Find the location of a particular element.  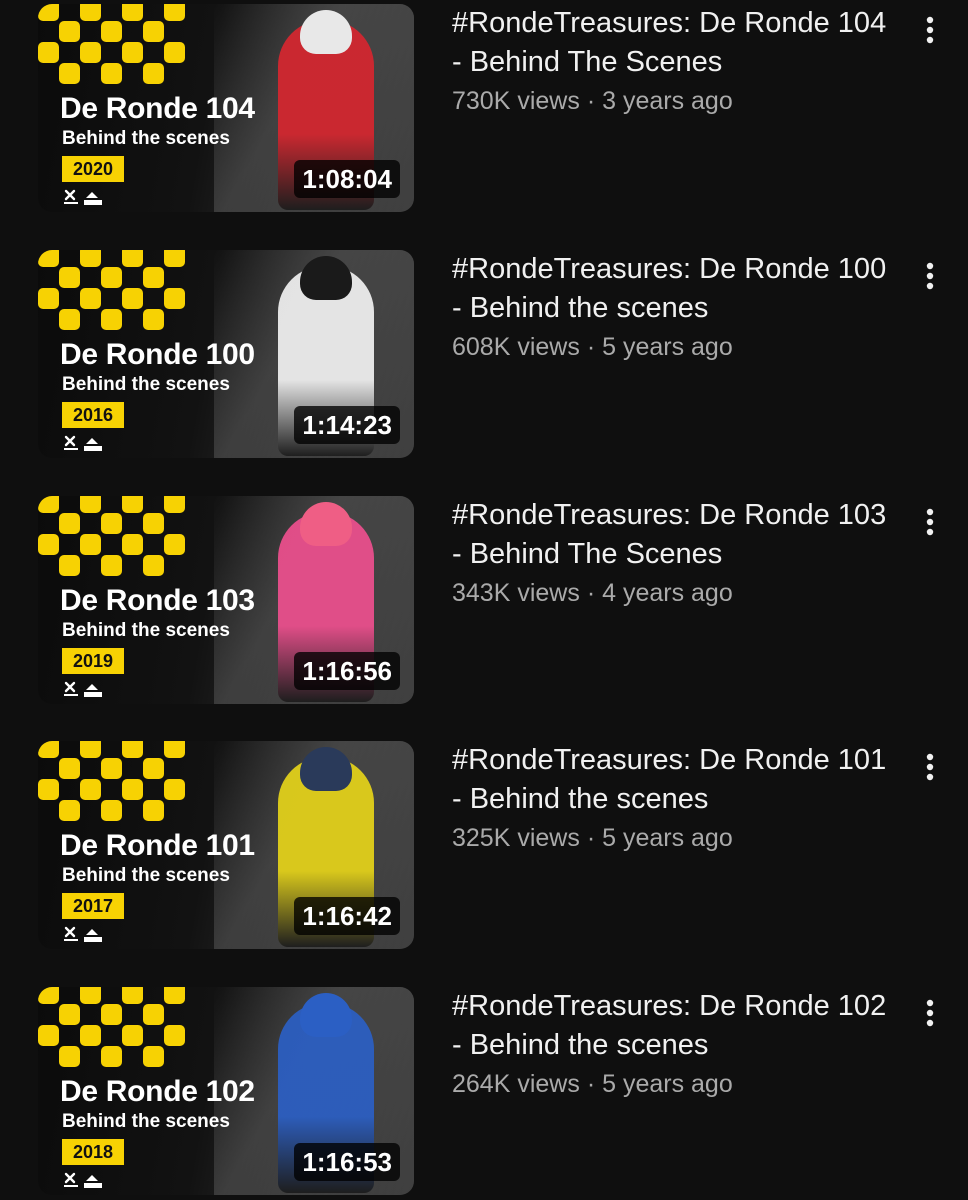

video-stats: 264K views · 5 years ago is located at coordinates (677, 1084).